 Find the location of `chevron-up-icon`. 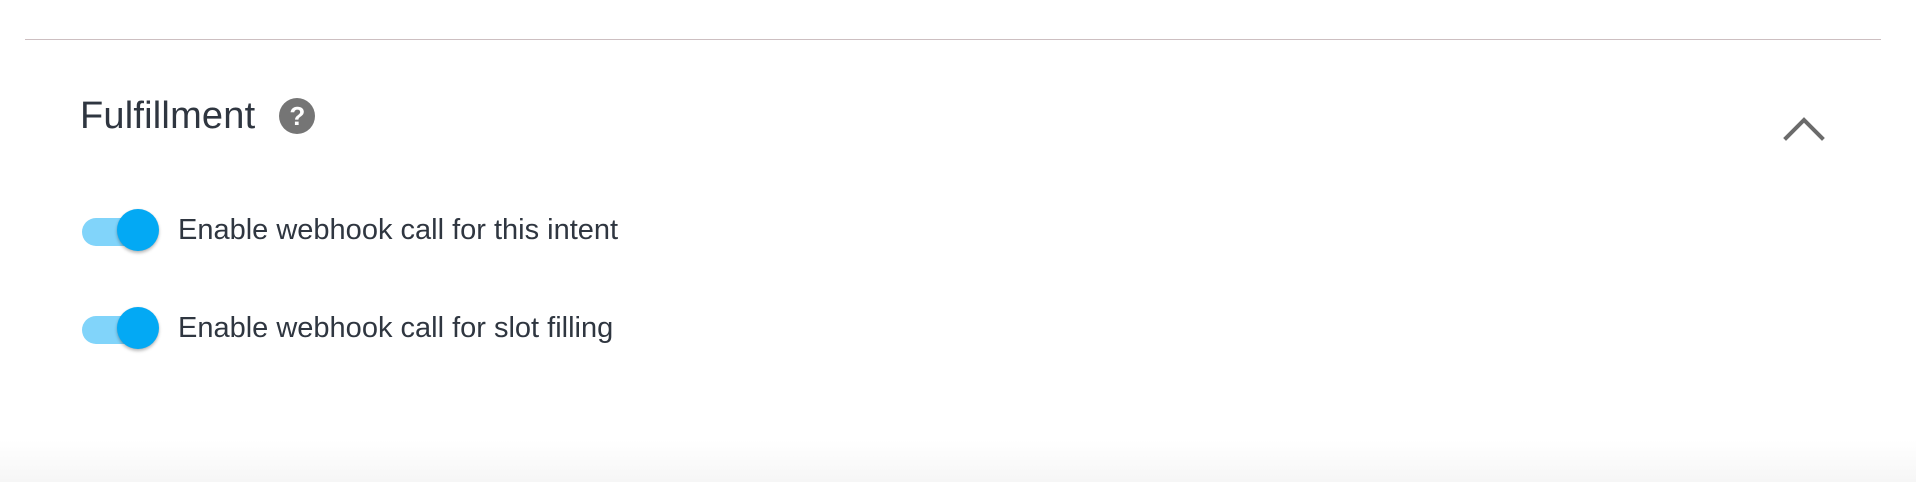

chevron-up-icon is located at coordinates (1804, 129).